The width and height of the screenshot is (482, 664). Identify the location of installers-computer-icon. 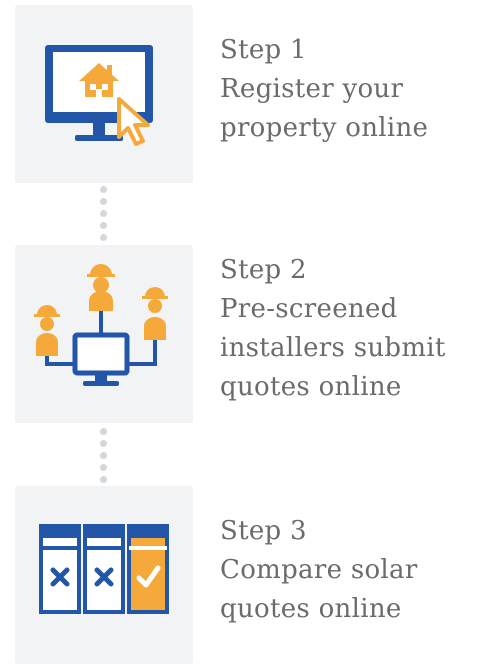
(101, 325).